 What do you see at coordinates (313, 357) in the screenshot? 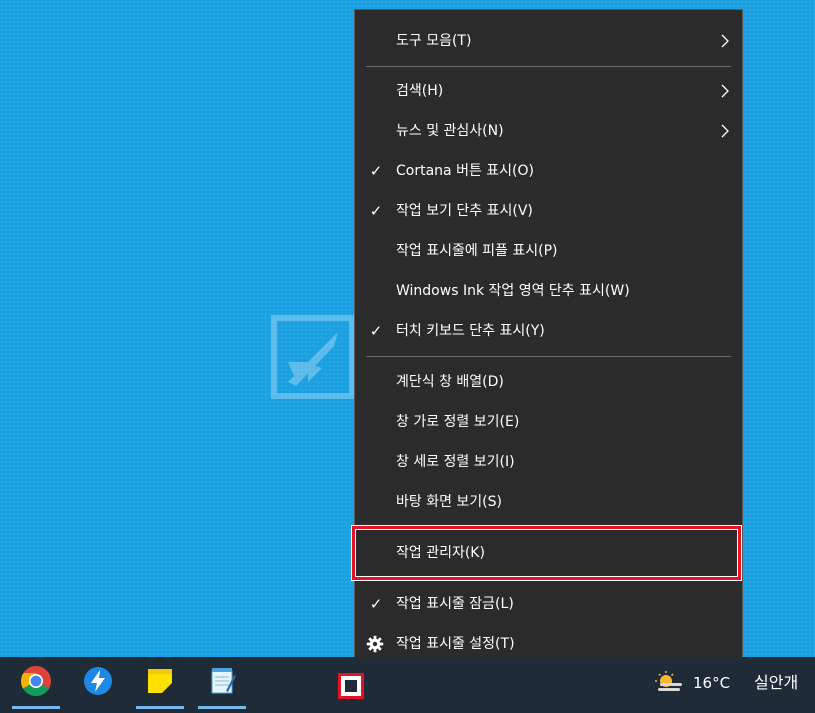
I see `rocket-logo-icon` at bounding box center [313, 357].